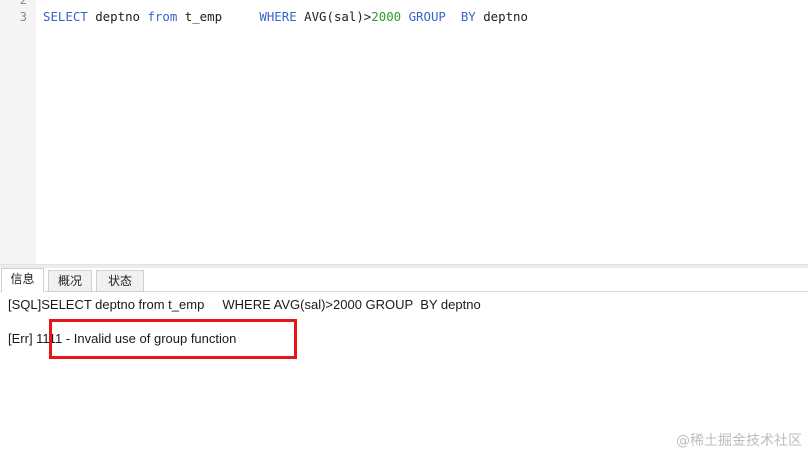 Image resolution: width=808 pixels, height=457 pixels. I want to click on number-literal: 2000, so click(386, 16).